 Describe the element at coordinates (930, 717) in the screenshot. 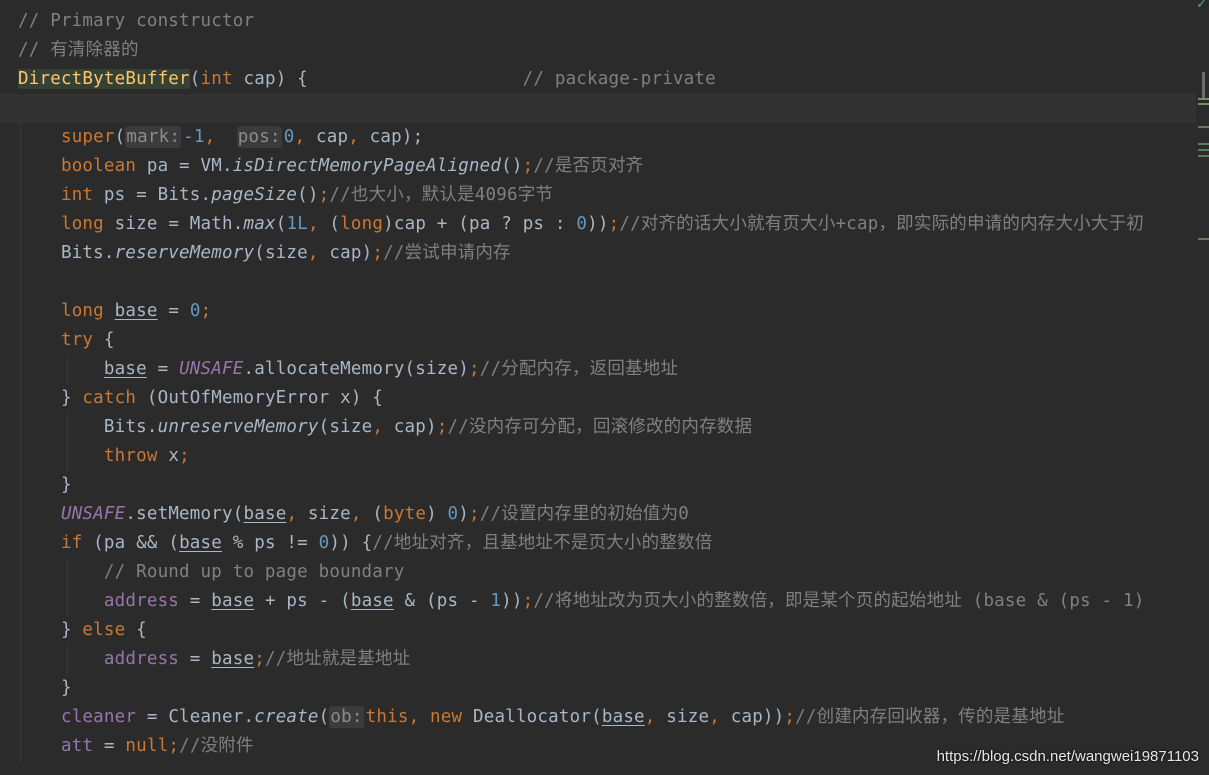

I see `code-token: //创建内存回收器，传的是基地址` at that location.